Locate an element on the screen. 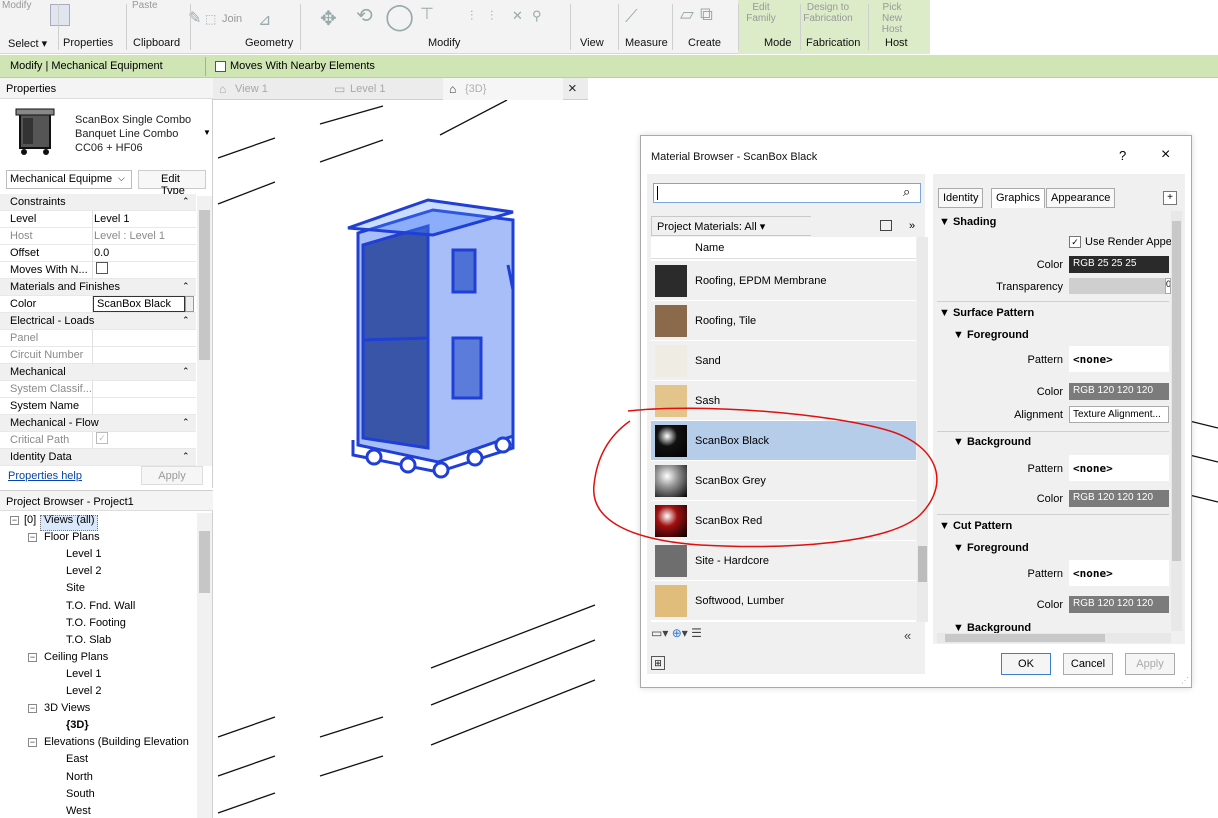  expand-library-icon: » is located at coordinates (912, 226).